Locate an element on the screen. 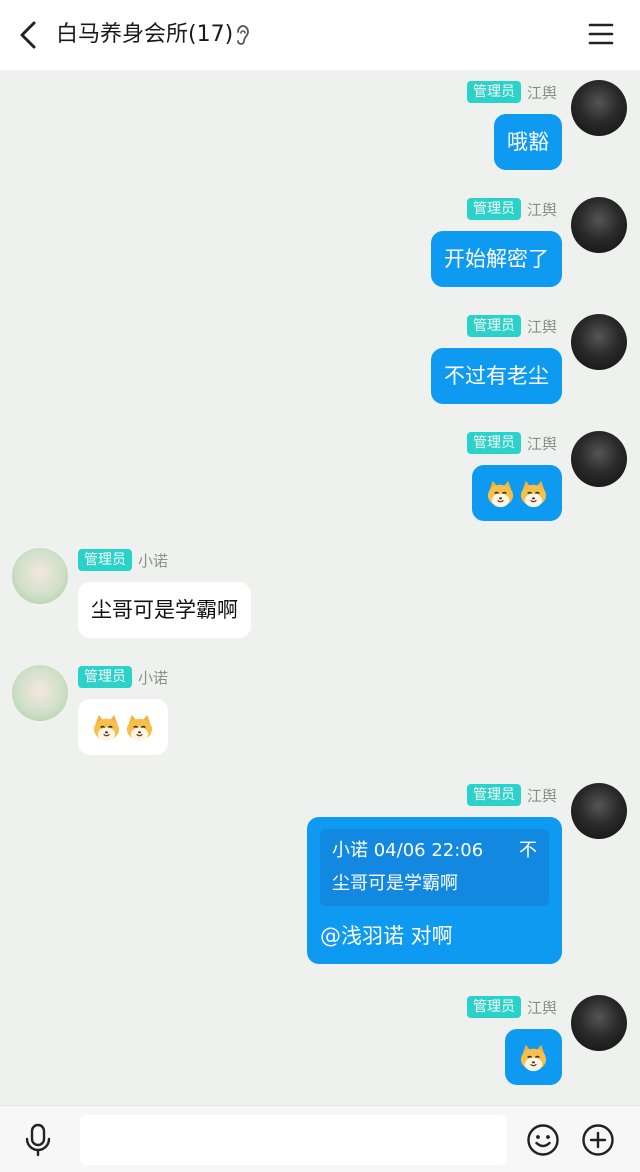 Image resolution: width=640 pixels, height=1172 pixels. message-bubble: 不过有老尘 is located at coordinates (496, 376).